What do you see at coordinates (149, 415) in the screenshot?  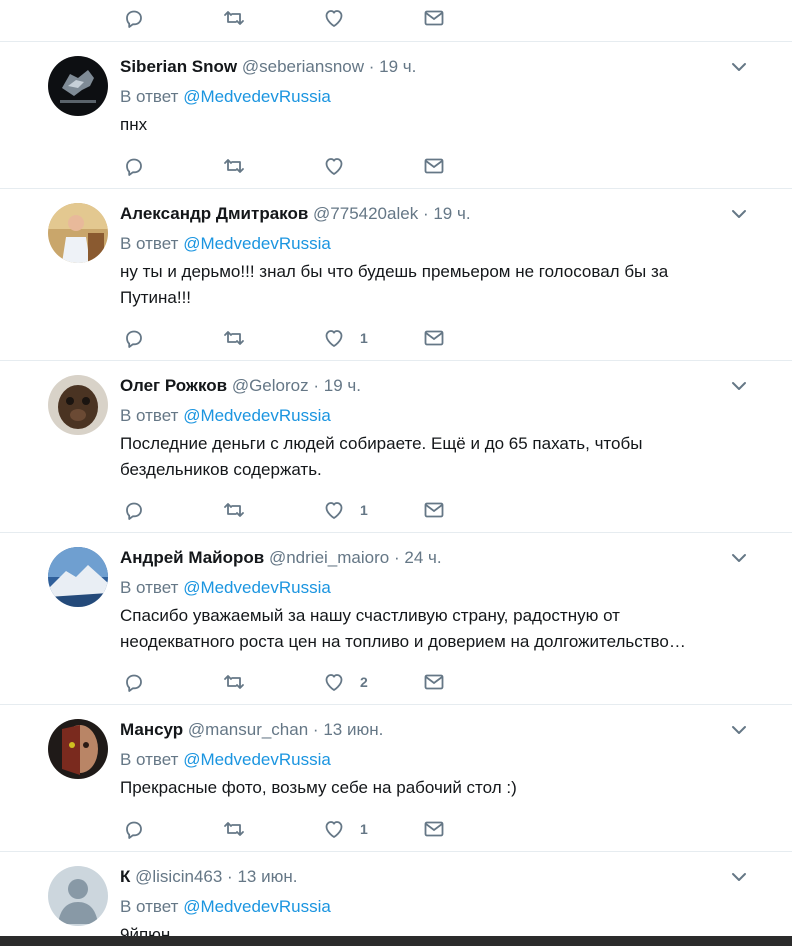 I see `reply-prefix: В ответ` at bounding box center [149, 415].